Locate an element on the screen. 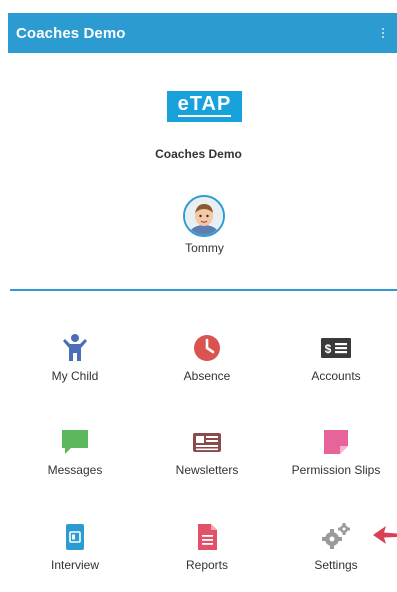 The width and height of the screenshot is (397, 592). money-icon: $ is located at coordinates (336, 348).